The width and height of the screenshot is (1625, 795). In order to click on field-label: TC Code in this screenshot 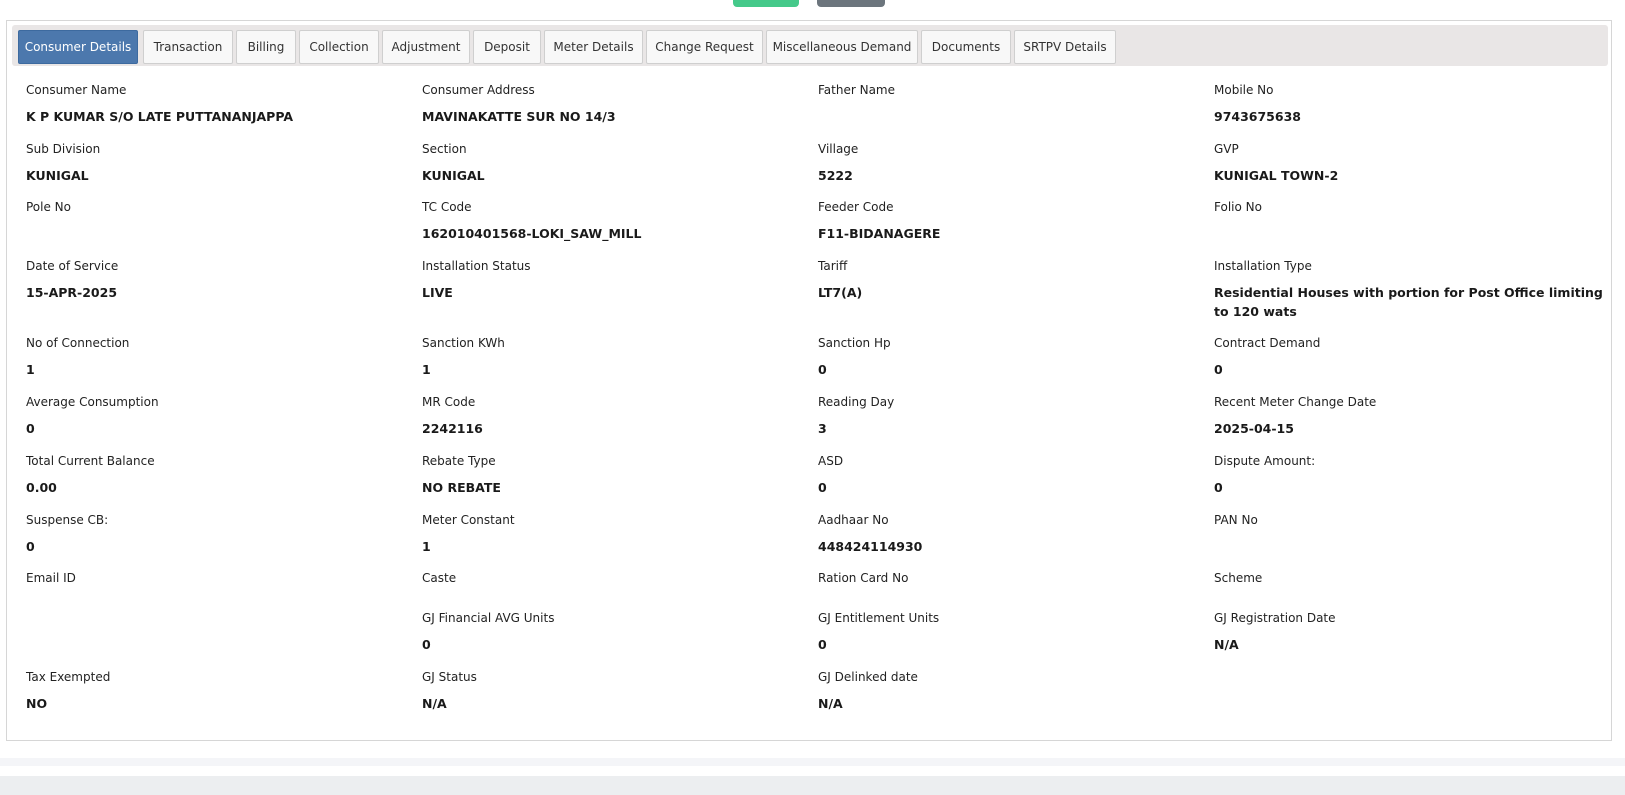, I will do `click(447, 207)`.